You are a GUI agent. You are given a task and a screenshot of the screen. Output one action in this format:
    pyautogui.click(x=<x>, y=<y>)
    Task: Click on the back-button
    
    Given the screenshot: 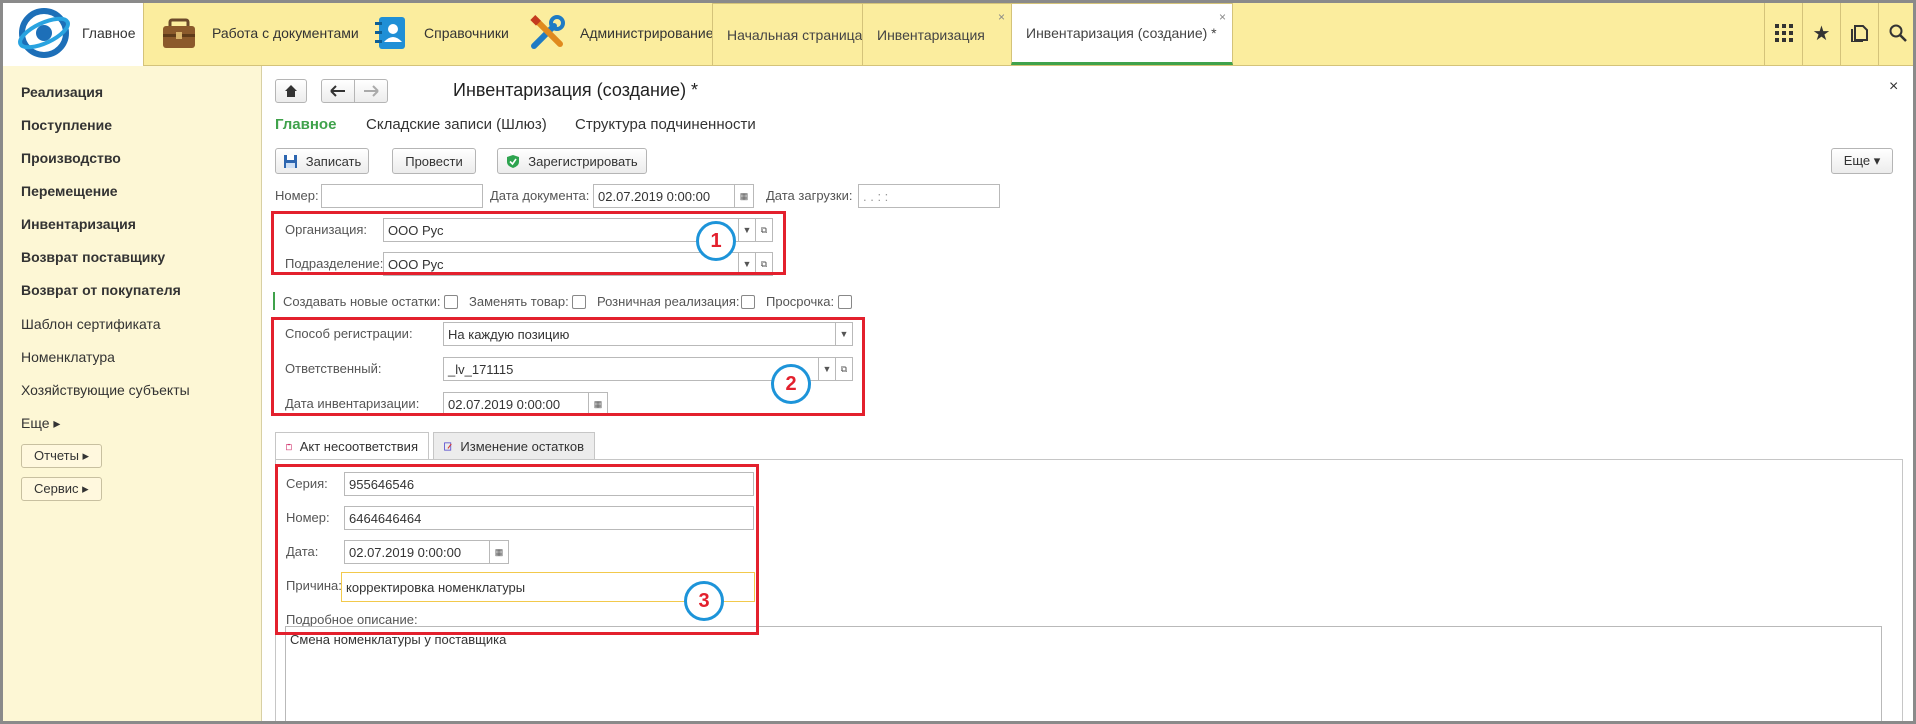 What is the action you would take?
    pyautogui.click(x=338, y=91)
    